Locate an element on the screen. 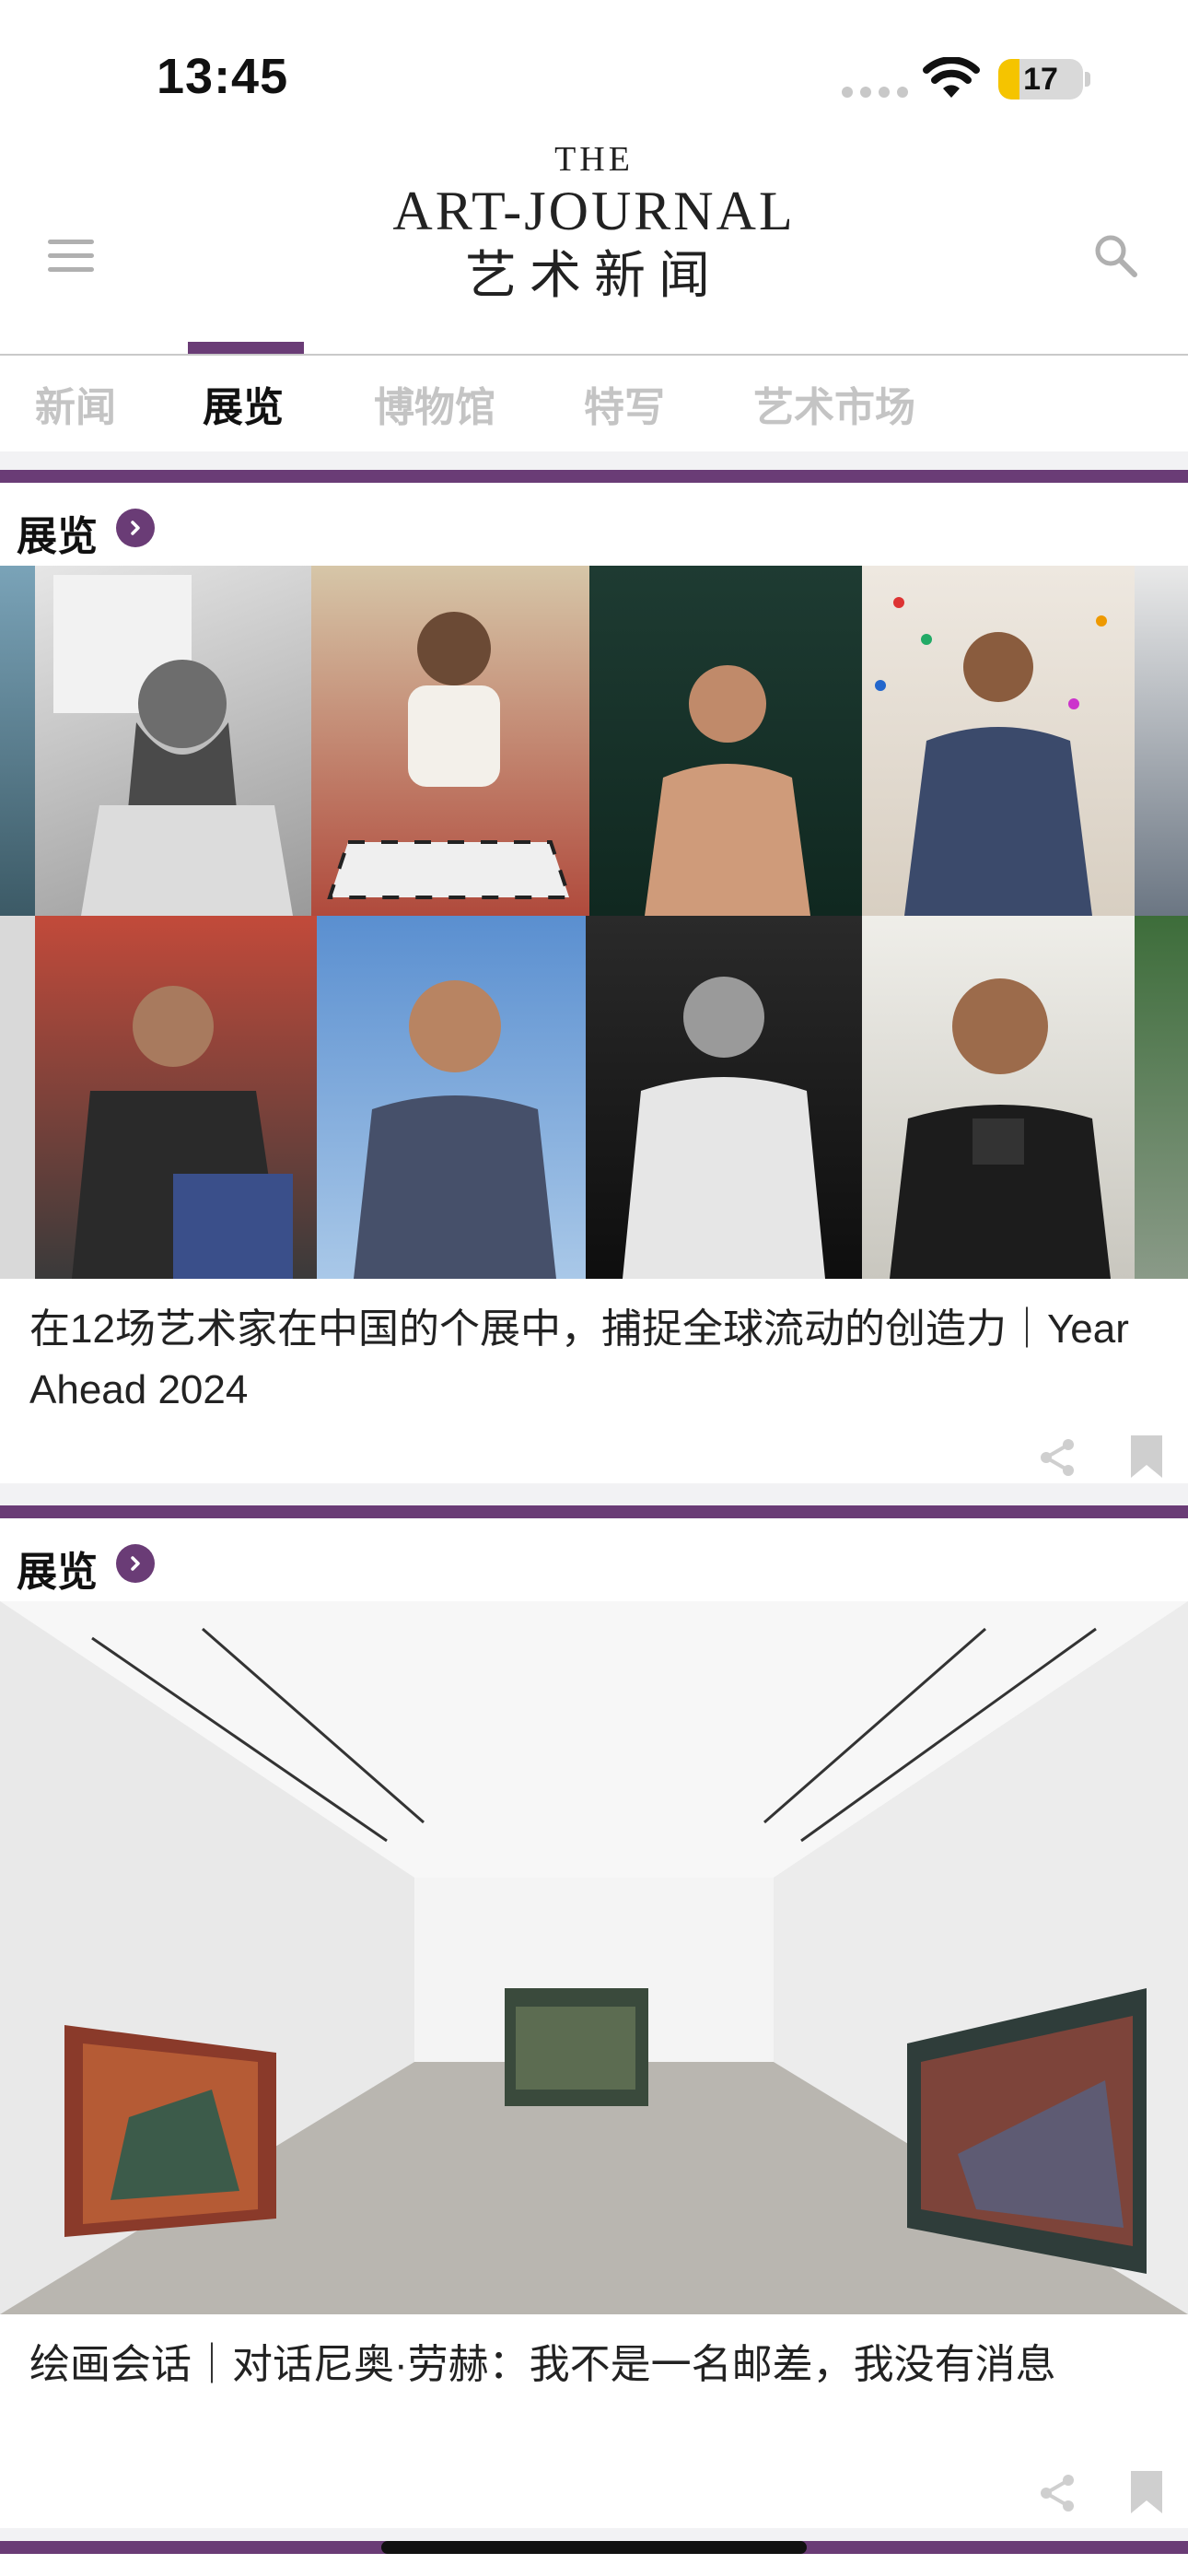  app-header: THE ART-JOURNAL 艺术新闻 is located at coordinates (594, 246).